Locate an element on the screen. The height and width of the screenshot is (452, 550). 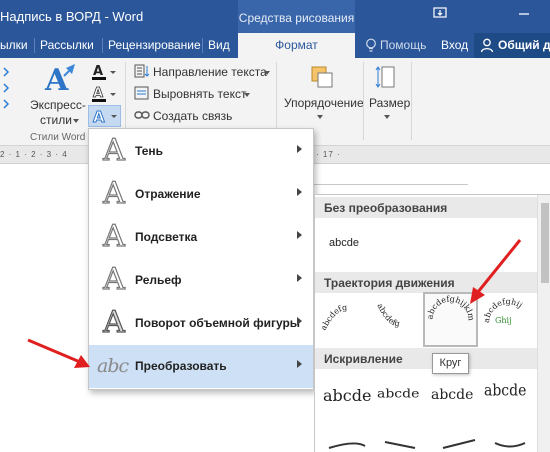
size-icon is located at coordinates (387, 77).